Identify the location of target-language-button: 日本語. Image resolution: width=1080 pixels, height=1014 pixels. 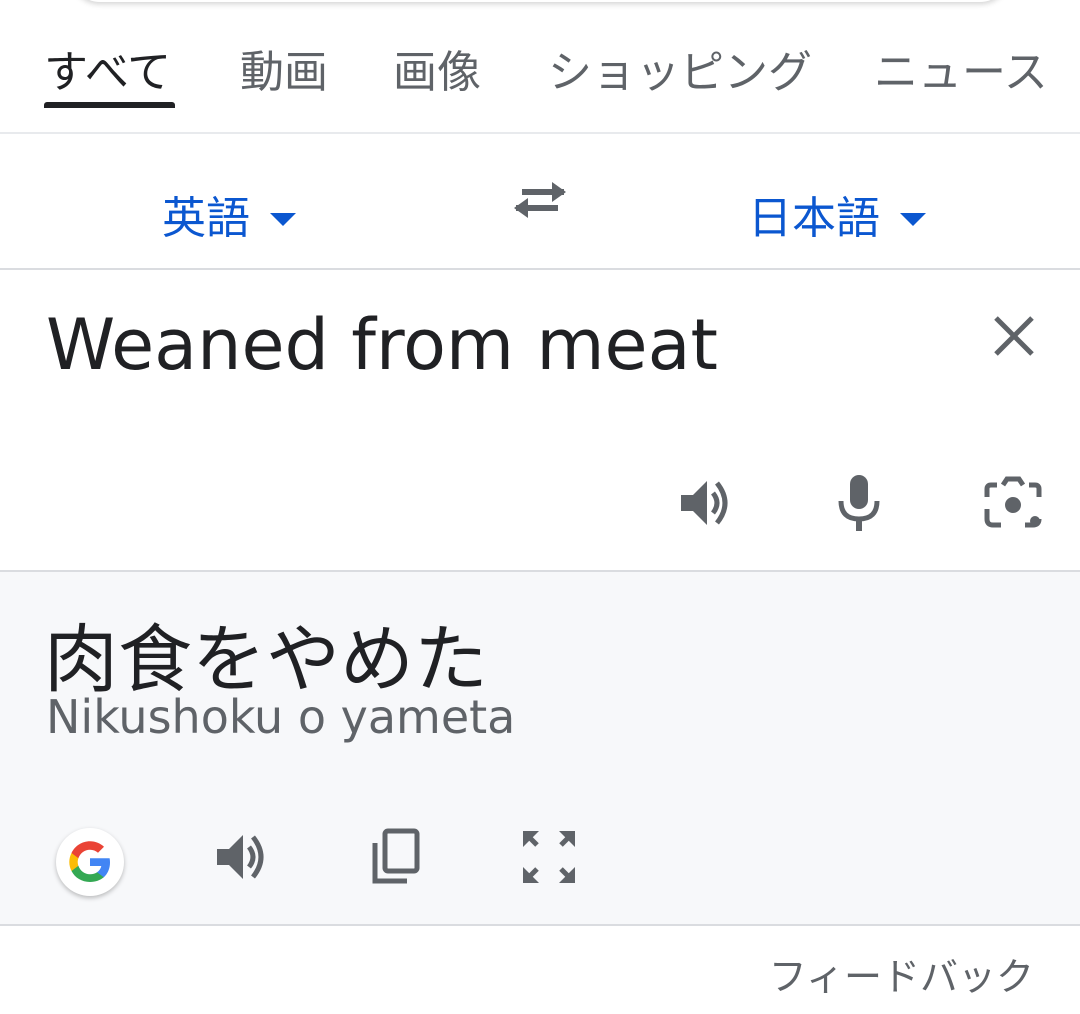
(837, 214).